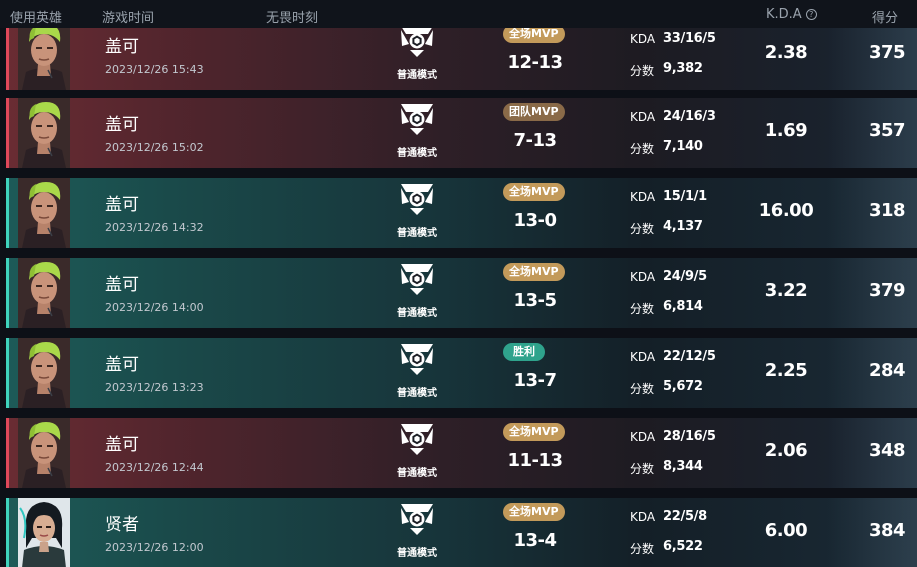 This screenshot has height=567, width=917. What do you see at coordinates (887, 370) in the screenshot?
I see `points: 284` at bounding box center [887, 370].